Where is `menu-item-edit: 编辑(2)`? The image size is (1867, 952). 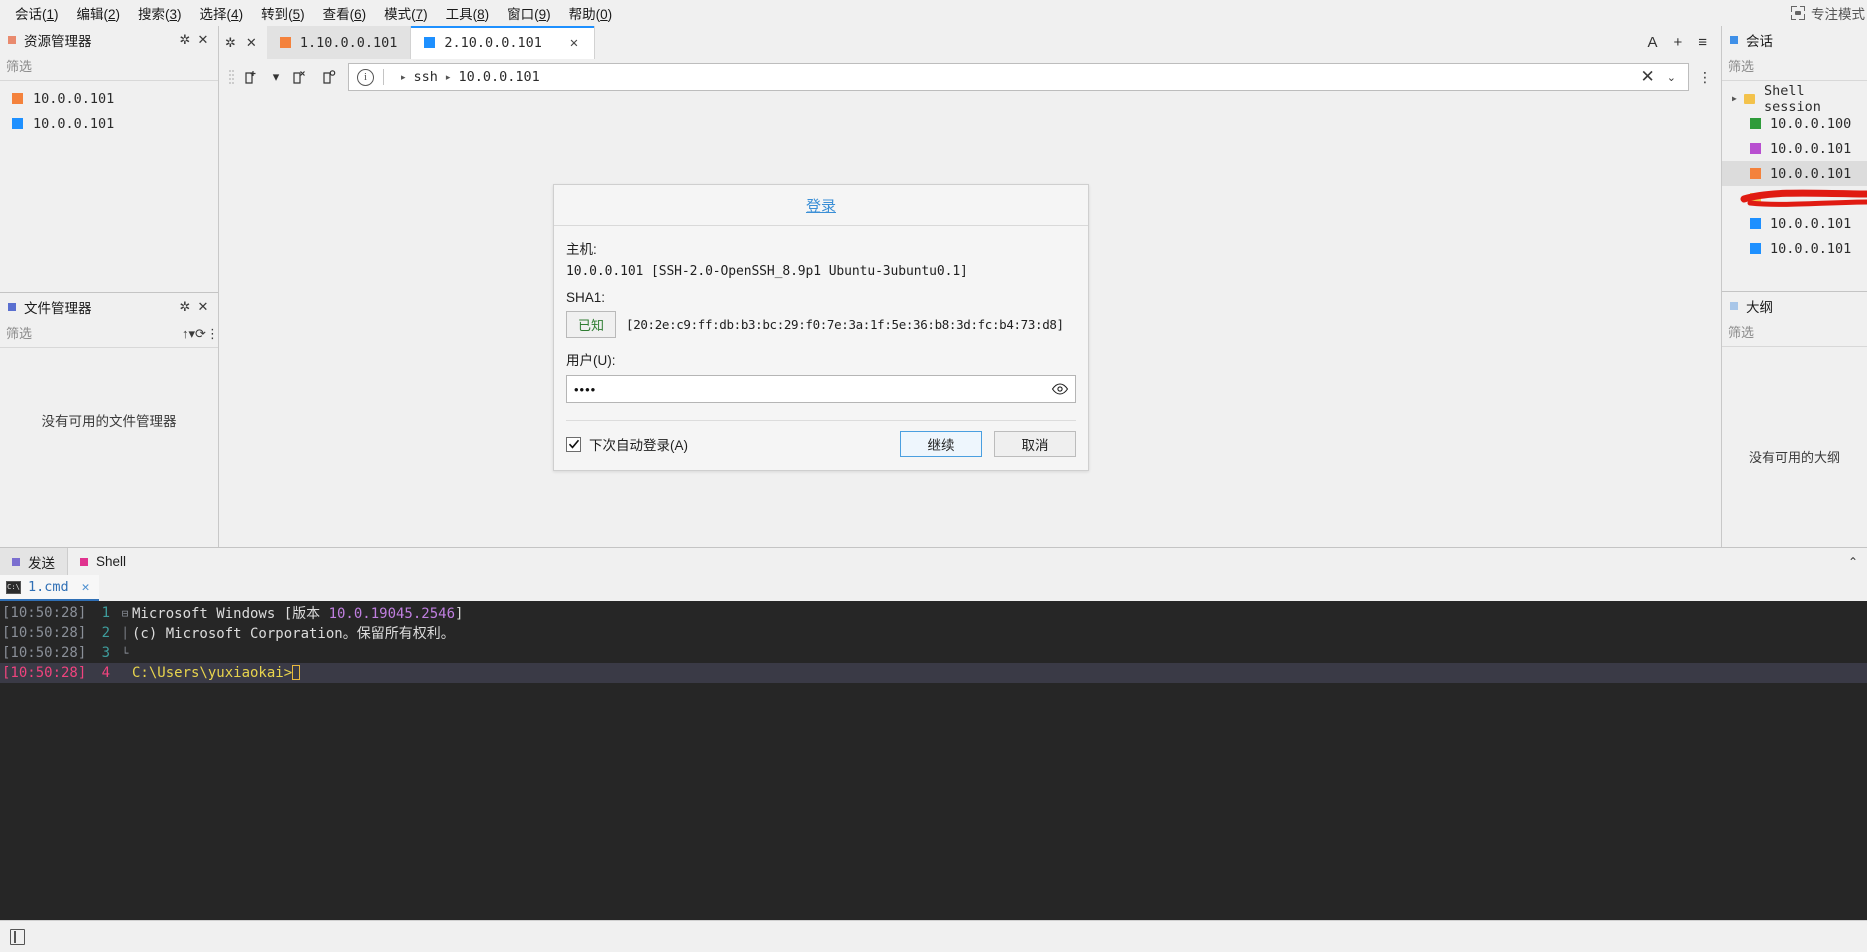 menu-item-edit: 编辑(2) is located at coordinates (99, 13).